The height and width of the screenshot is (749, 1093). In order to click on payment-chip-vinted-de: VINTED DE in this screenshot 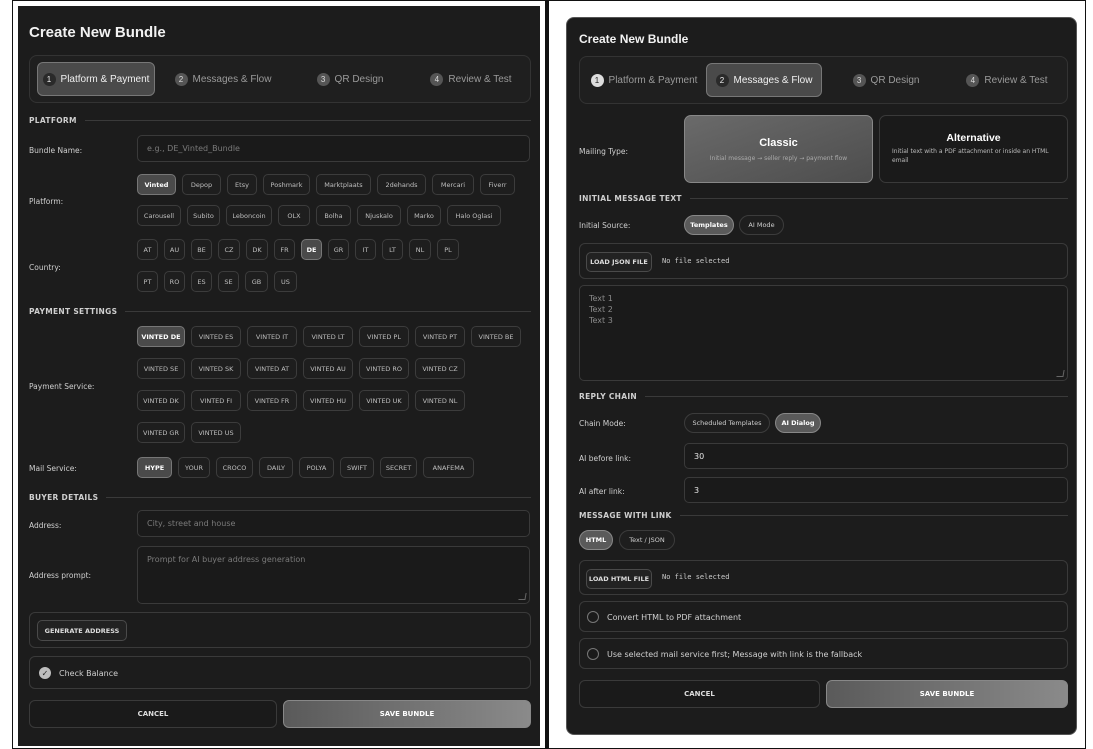, I will do `click(161, 336)`.